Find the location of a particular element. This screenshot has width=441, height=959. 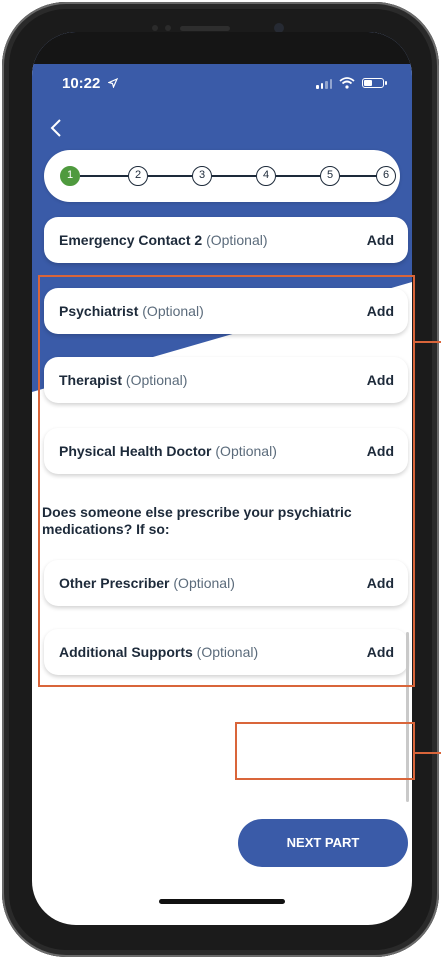

step-3: 3 is located at coordinates (202, 176).